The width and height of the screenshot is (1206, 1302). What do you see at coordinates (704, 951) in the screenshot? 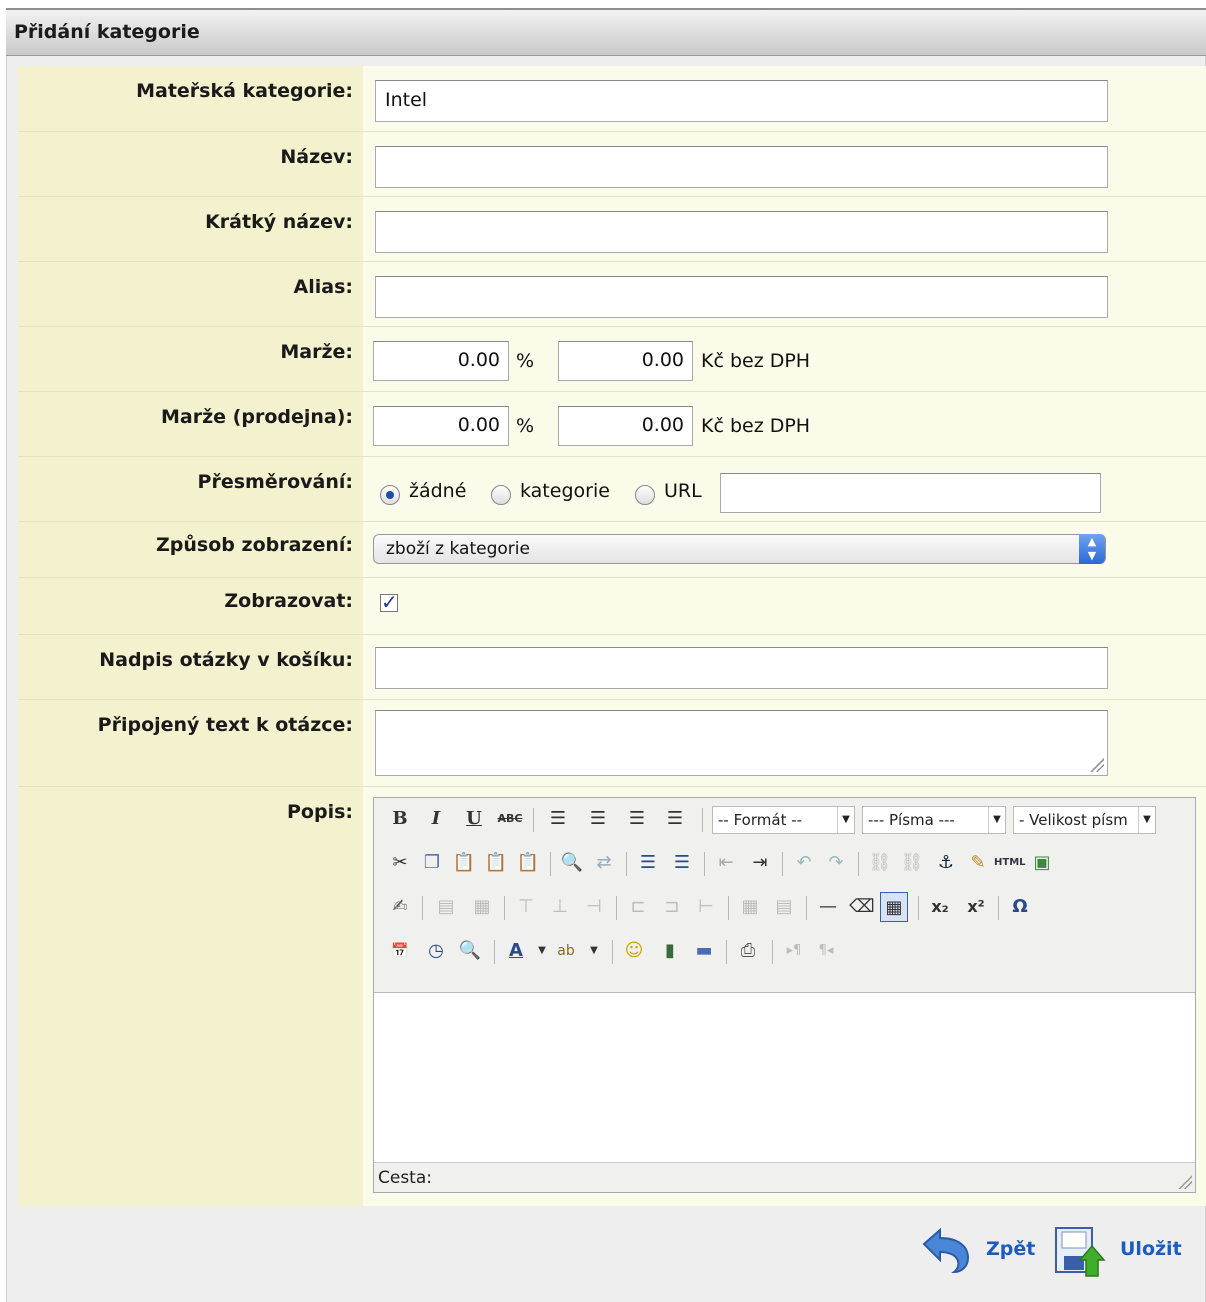
I see `pagebreak-icon: ▬` at bounding box center [704, 951].